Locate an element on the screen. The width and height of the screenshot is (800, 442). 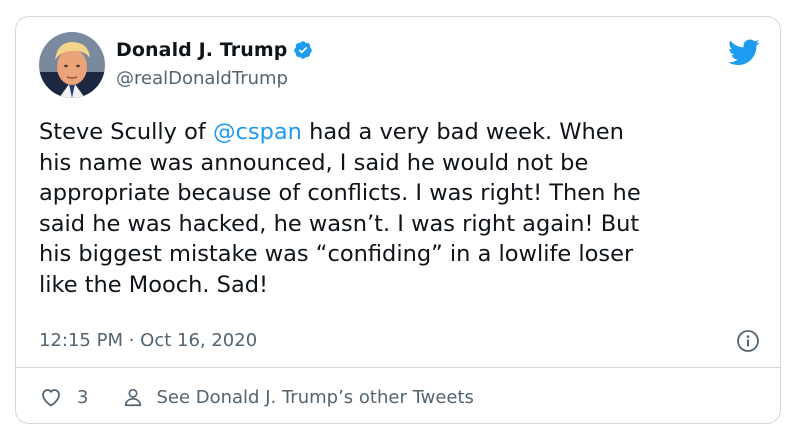
see-other-tweets-link: See Donald J. Trump’s other Tweets is located at coordinates (298, 397).